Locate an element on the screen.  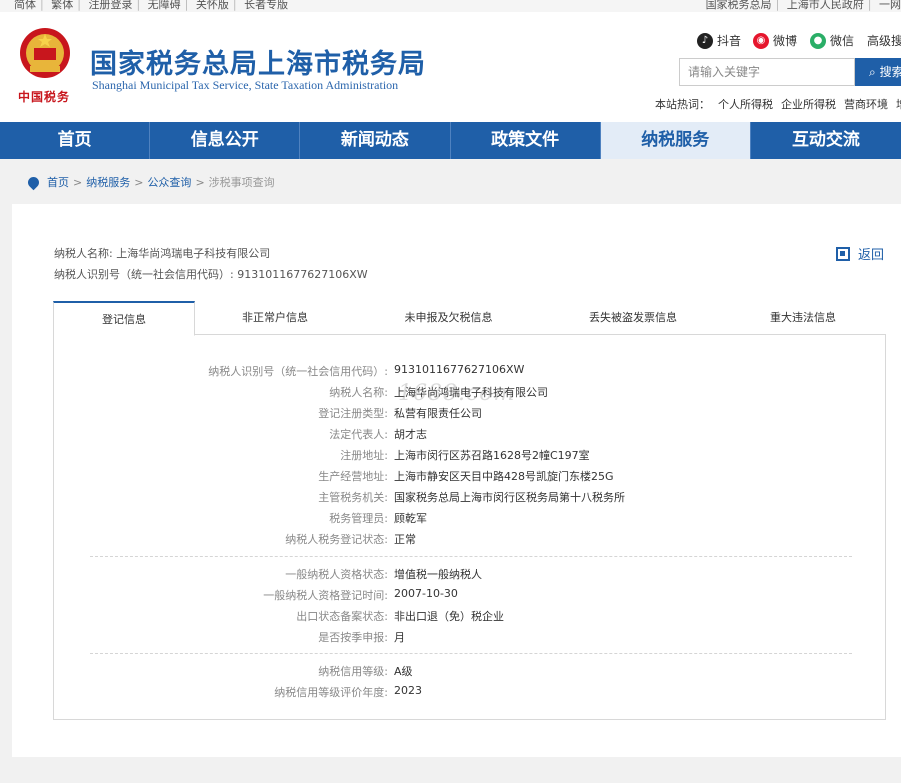
field-row: 纳税人名称: 上海华尚鸿瑞电子科技有限公司 is located at coordinates (438, 392).